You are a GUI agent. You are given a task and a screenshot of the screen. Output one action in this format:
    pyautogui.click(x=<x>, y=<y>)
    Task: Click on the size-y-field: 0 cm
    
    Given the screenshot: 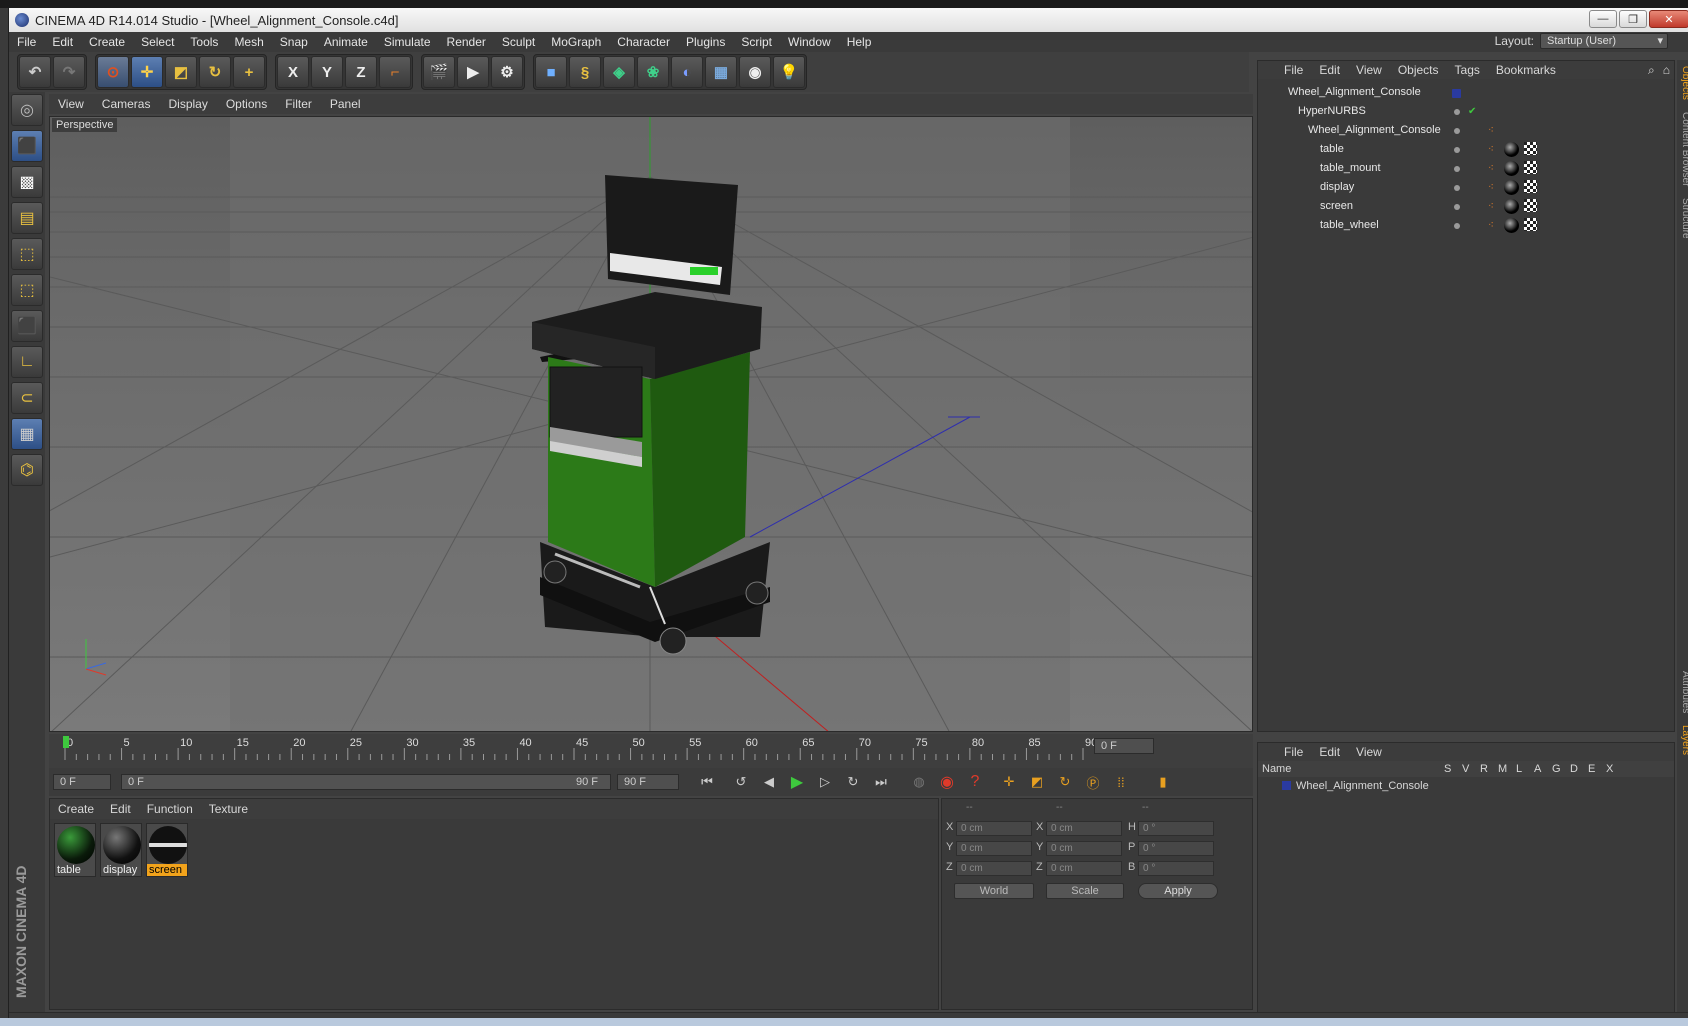 What is the action you would take?
    pyautogui.click(x=1084, y=848)
    